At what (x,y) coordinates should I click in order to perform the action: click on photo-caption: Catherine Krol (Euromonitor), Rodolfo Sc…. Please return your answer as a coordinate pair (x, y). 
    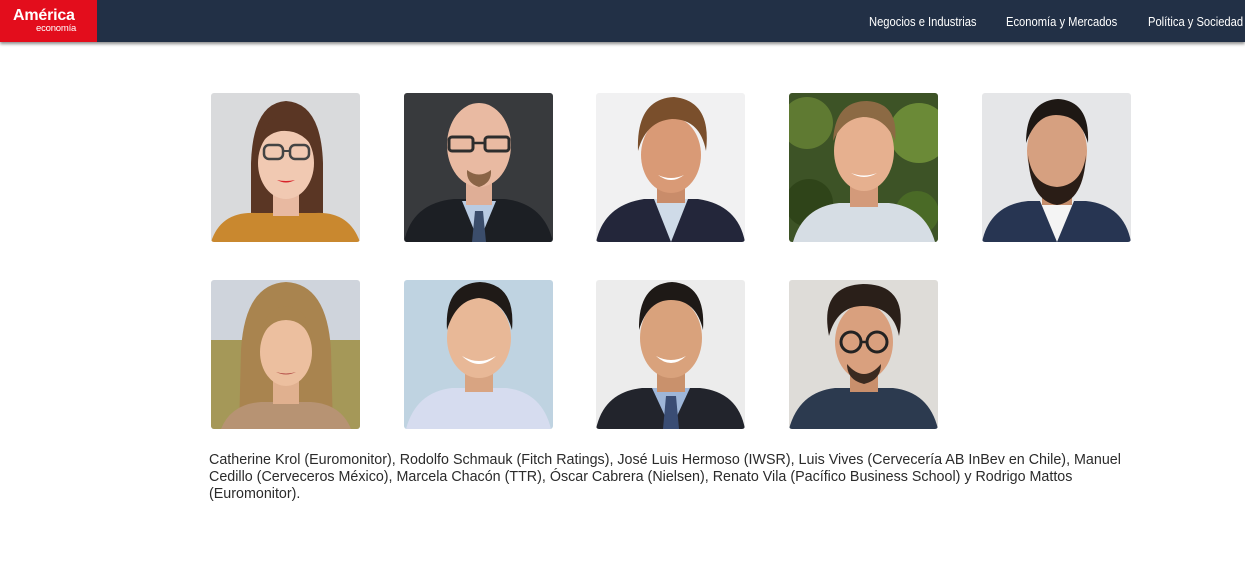
    Looking at the image, I should click on (665, 477).